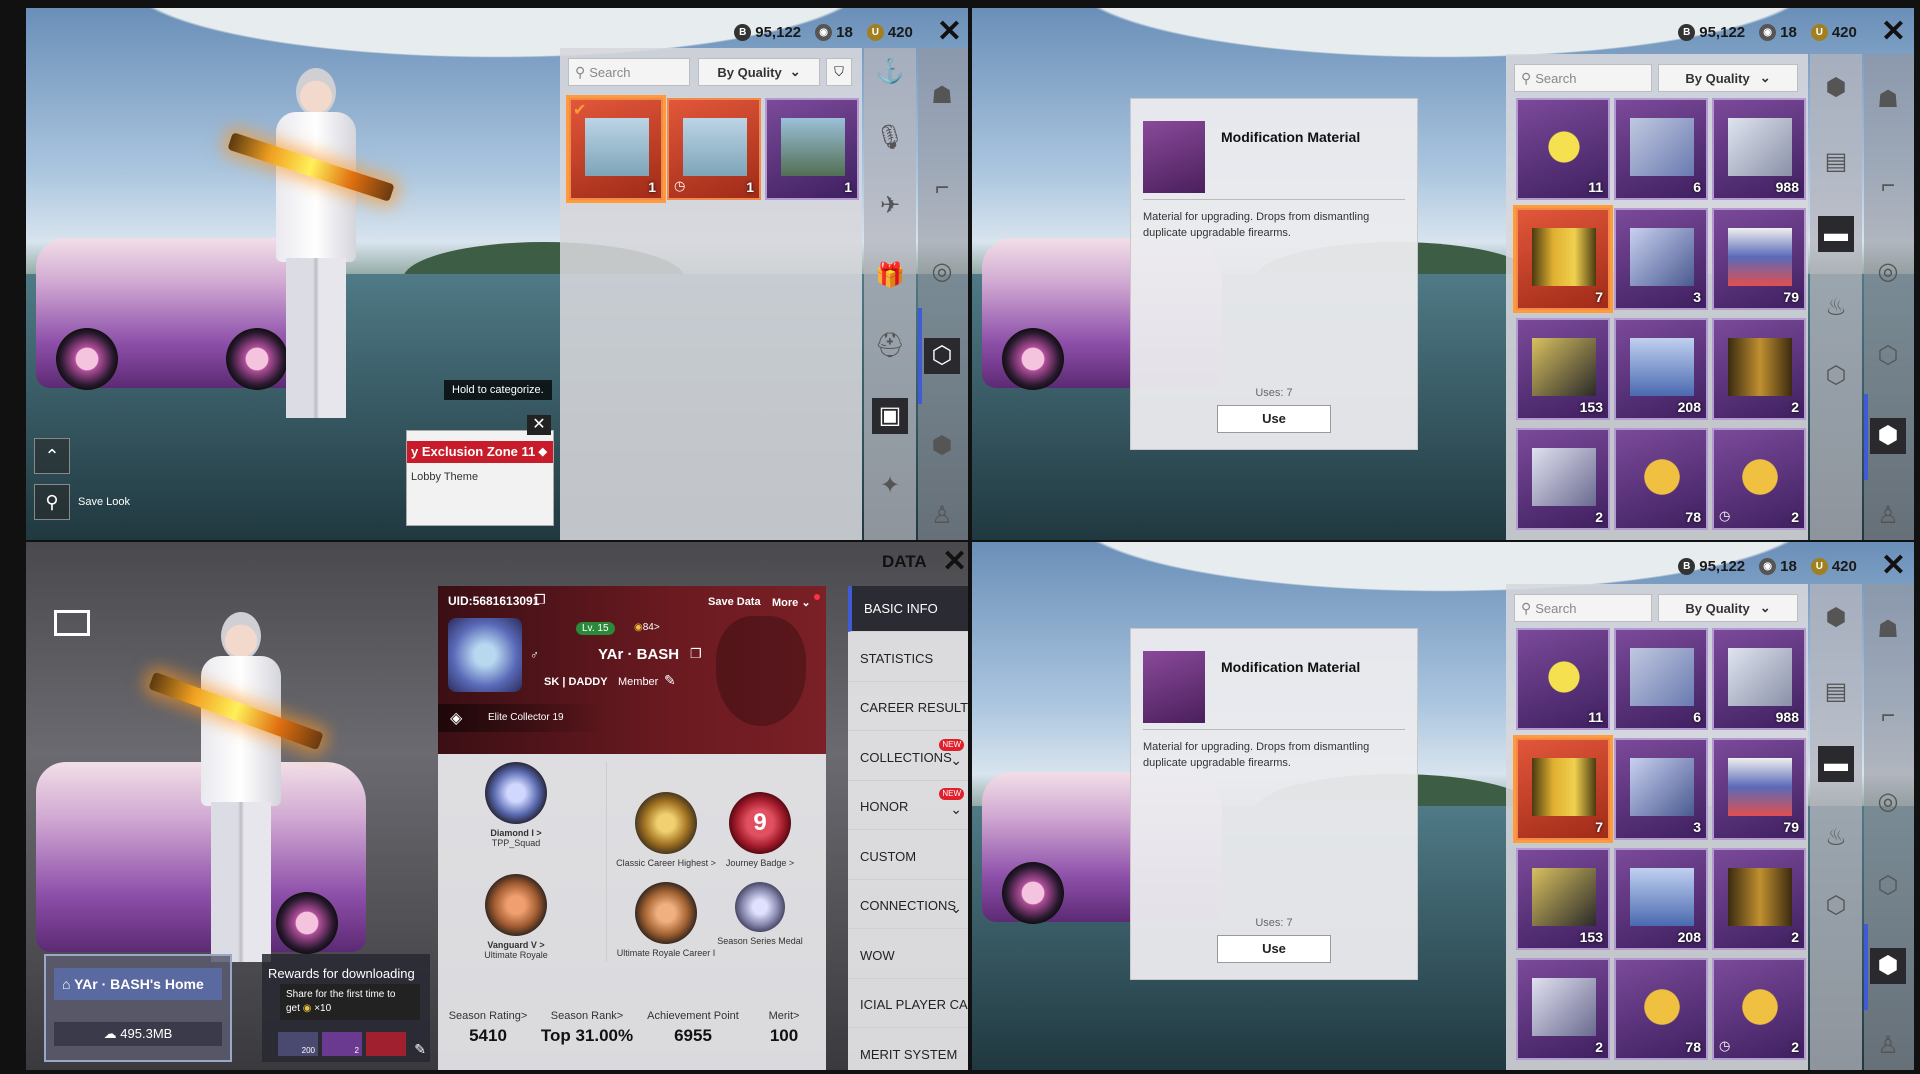 The height and width of the screenshot is (1074, 1920). Describe the element at coordinates (890, 276) in the screenshot. I see `gift-icon: 🎁` at that location.